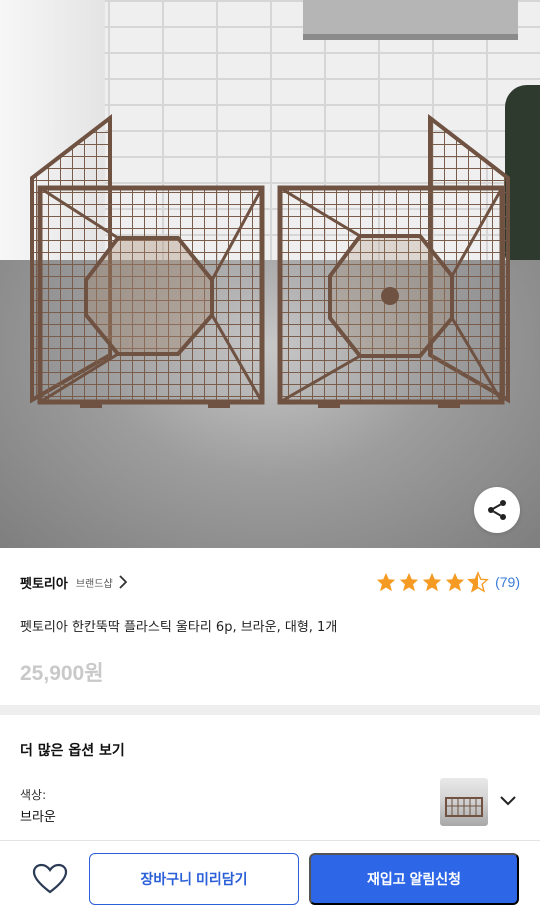 The image size is (540, 918). I want to click on rating: (79), so click(447, 582).